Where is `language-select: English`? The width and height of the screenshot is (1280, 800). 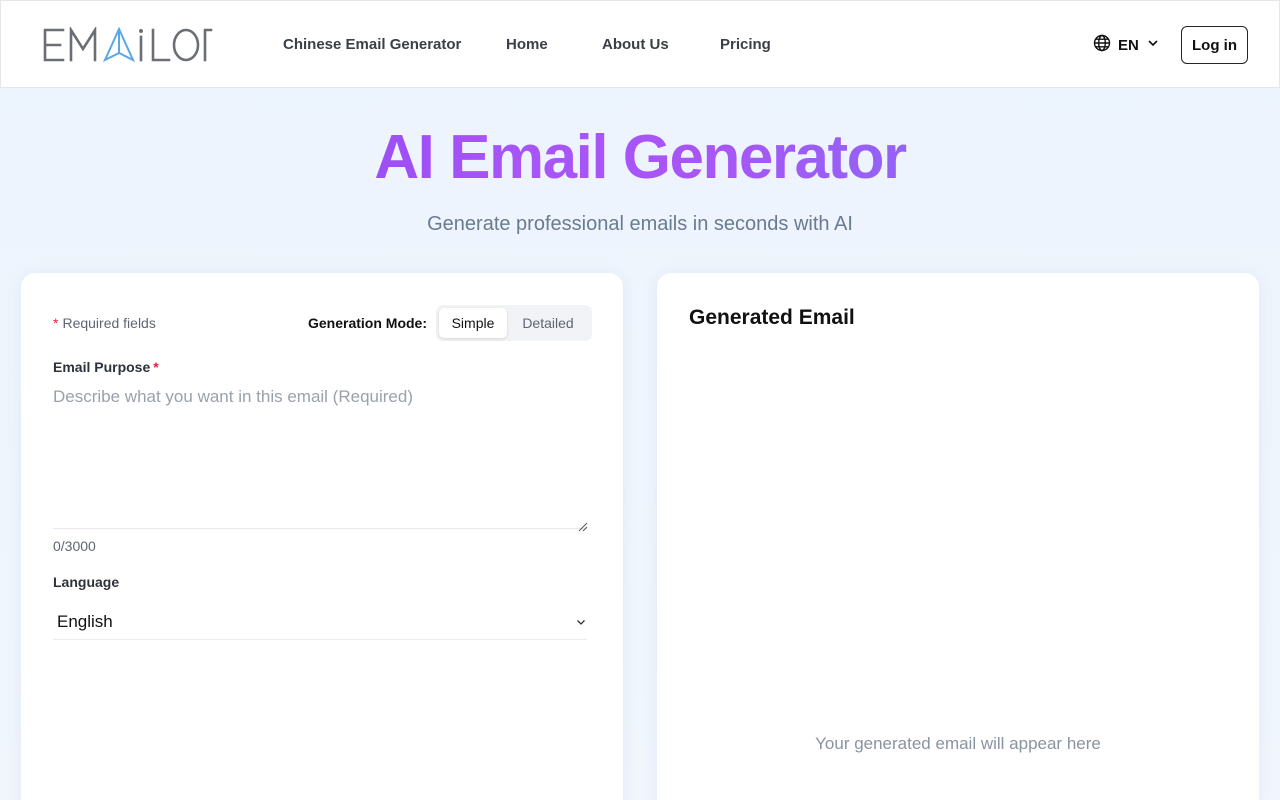
language-select: English is located at coordinates (320, 622).